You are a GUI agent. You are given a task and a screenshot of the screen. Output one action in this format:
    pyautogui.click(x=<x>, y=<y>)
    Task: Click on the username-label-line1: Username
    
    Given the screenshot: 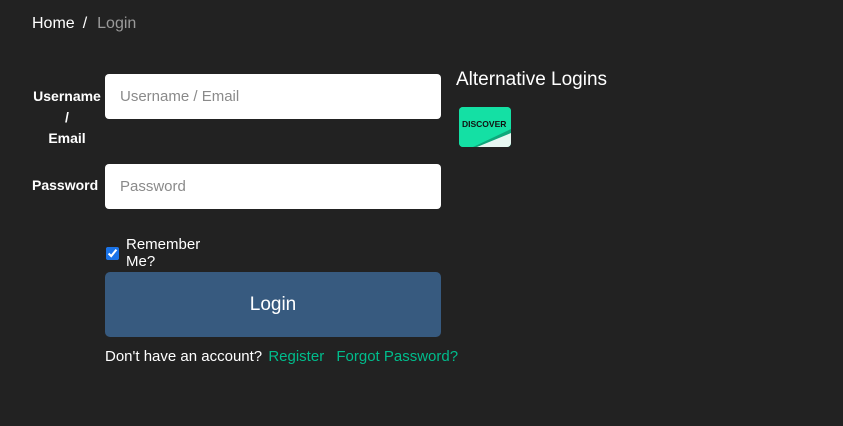 What is the action you would take?
    pyautogui.click(x=67, y=96)
    